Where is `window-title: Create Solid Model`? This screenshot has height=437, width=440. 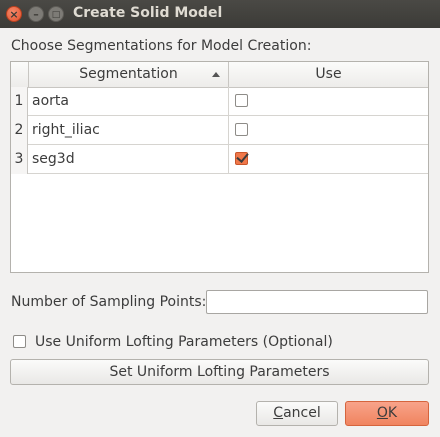
window-title: Create Solid Model is located at coordinates (148, 13).